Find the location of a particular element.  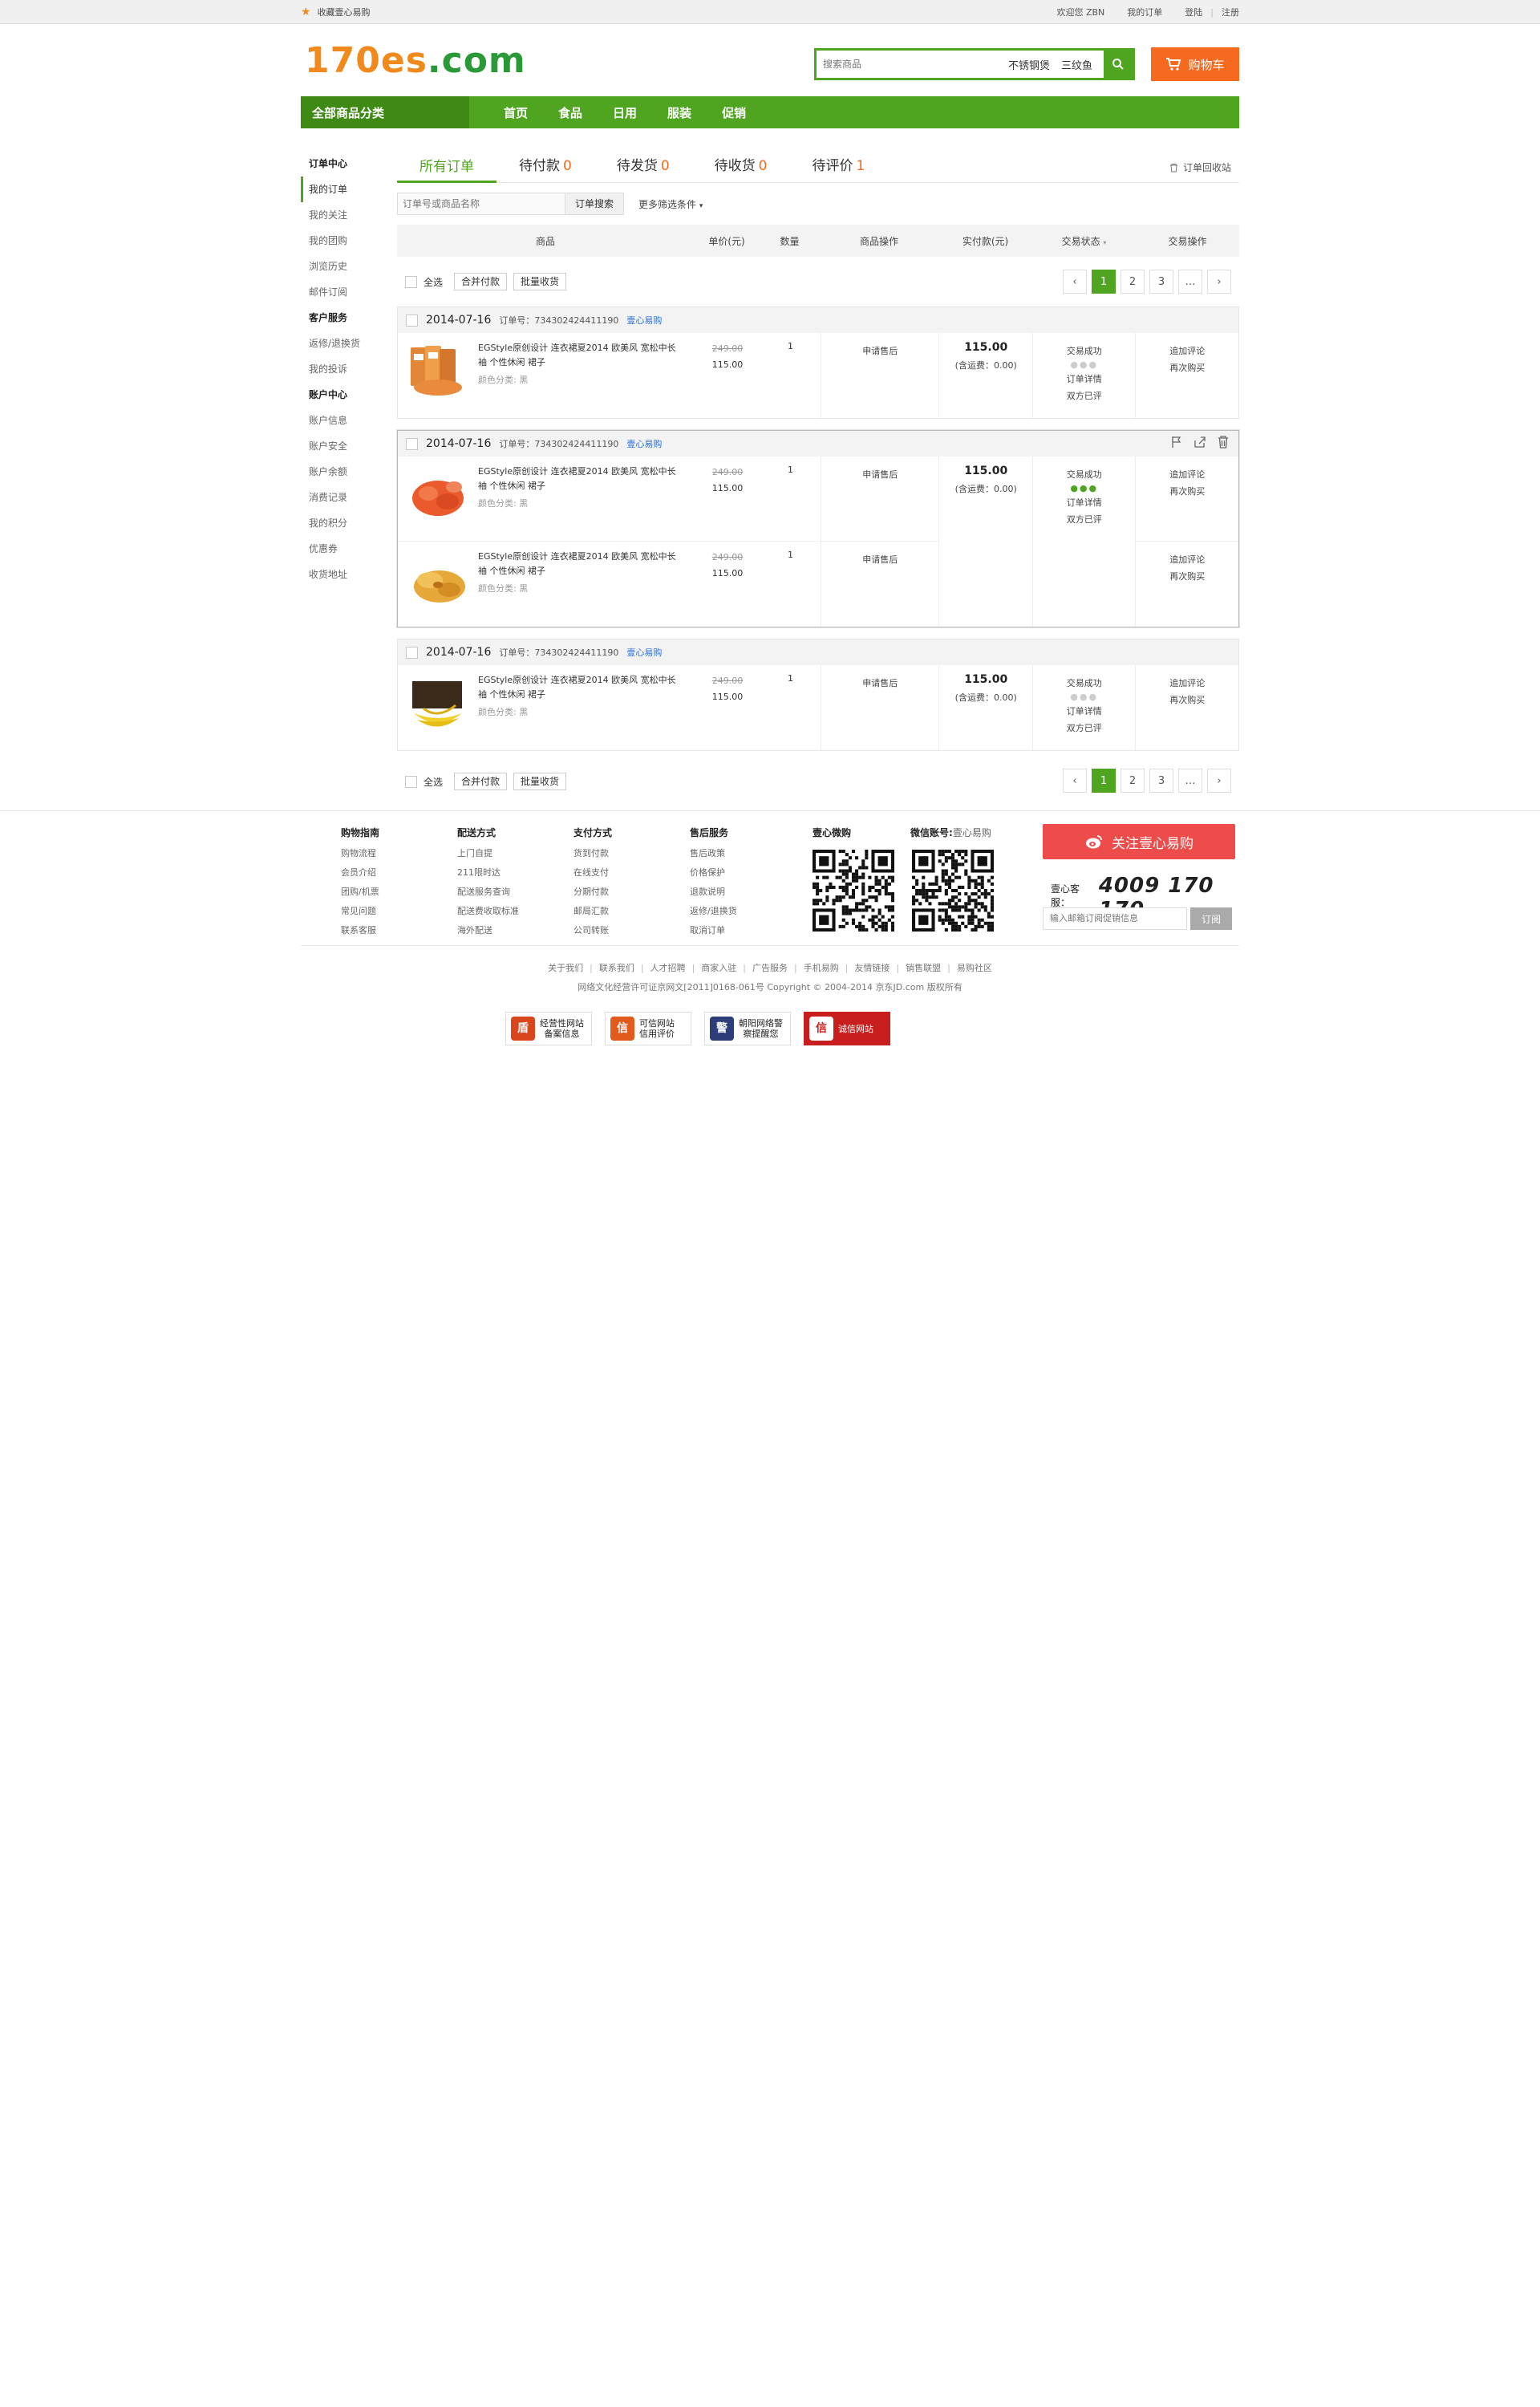

footer-bottom-link: 易购社区 is located at coordinates (974, 968).